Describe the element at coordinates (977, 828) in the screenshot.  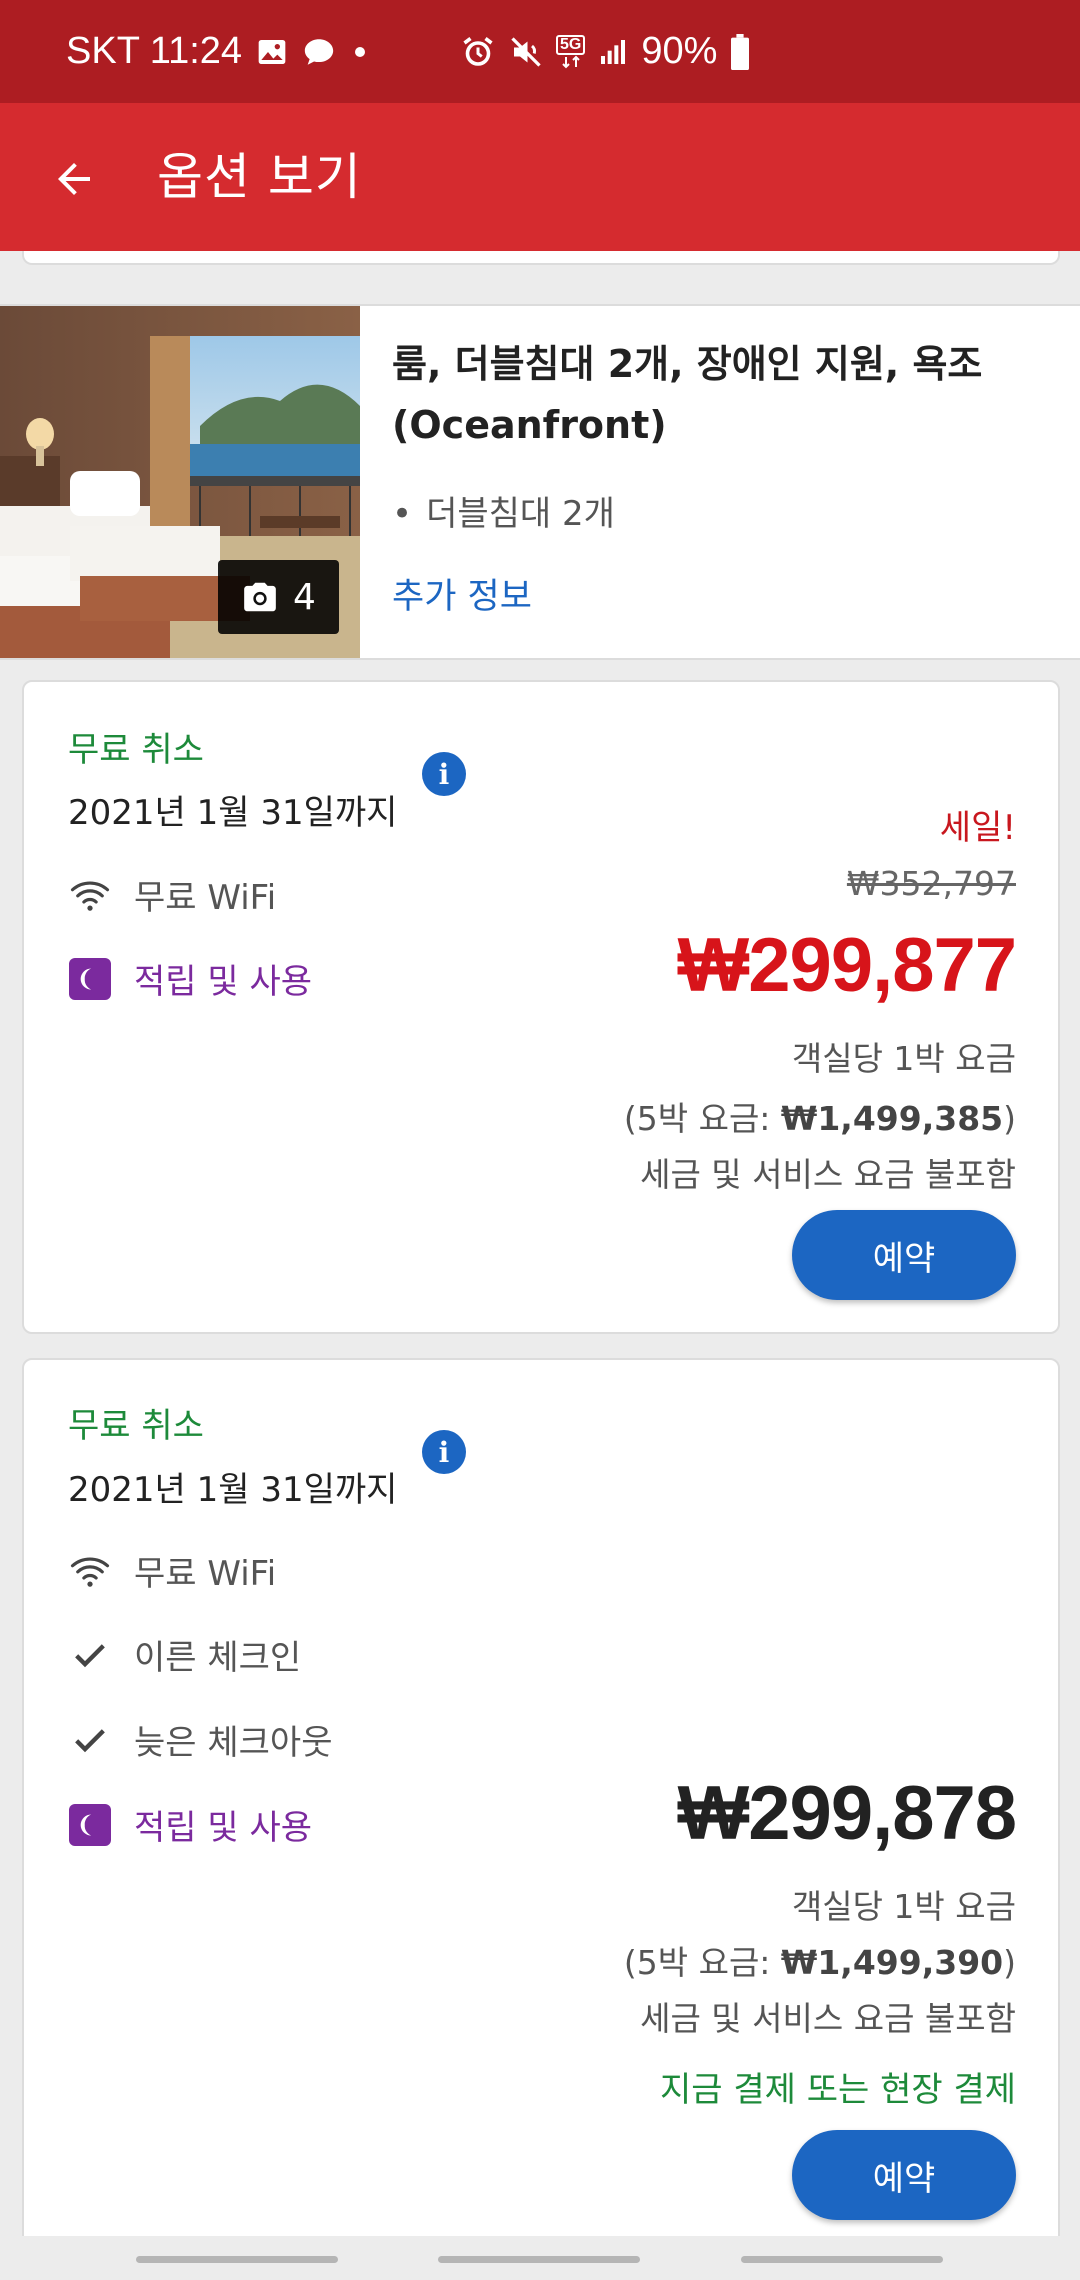
I see `sale-badge: 세일!` at that location.